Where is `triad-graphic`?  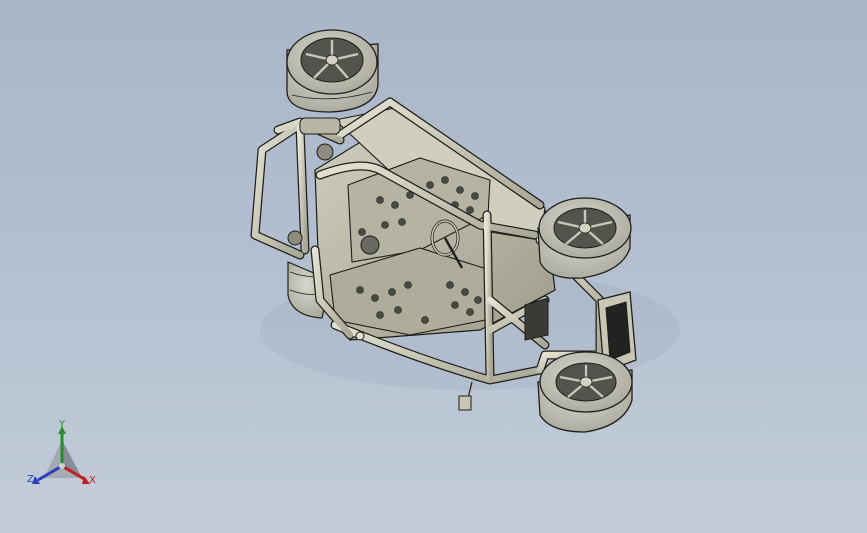
triad-graphic is located at coordinates (61, 455).